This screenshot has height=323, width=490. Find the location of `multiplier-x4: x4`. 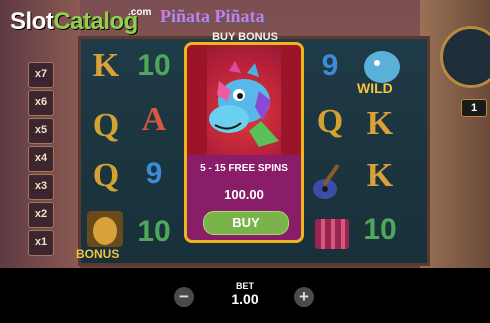

multiplier-x4: x4 is located at coordinates (41, 159).